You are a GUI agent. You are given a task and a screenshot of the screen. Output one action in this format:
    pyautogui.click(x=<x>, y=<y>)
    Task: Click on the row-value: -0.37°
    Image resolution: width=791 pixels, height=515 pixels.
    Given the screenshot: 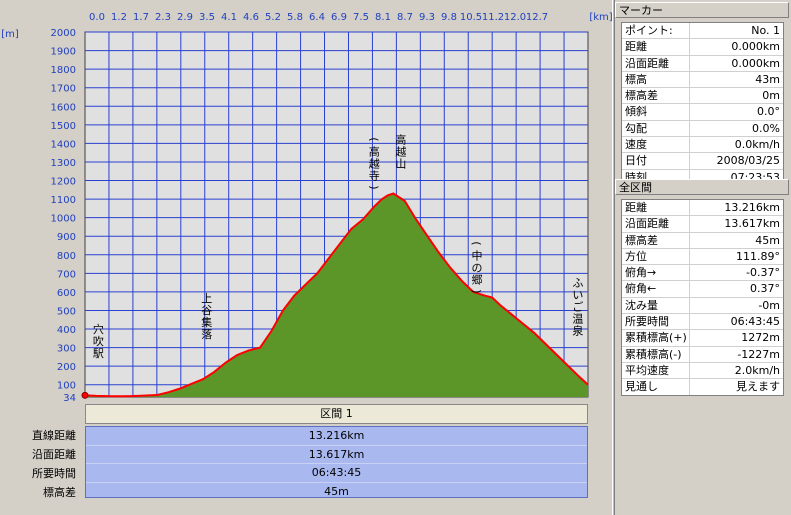 What is the action you would take?
    pyautogui.click(x=763, y=273)
    